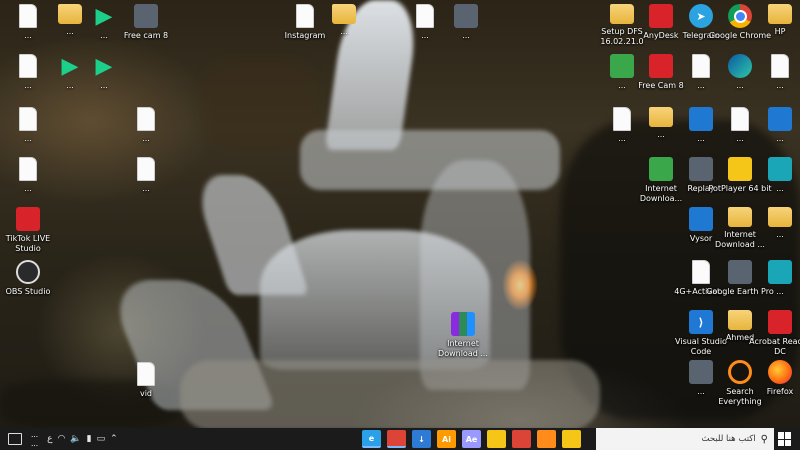  What do you see at coordinates (371, 439) in the screenshot?
I see `taskbar-edge-icon: e` at bounding box center [371, 439].